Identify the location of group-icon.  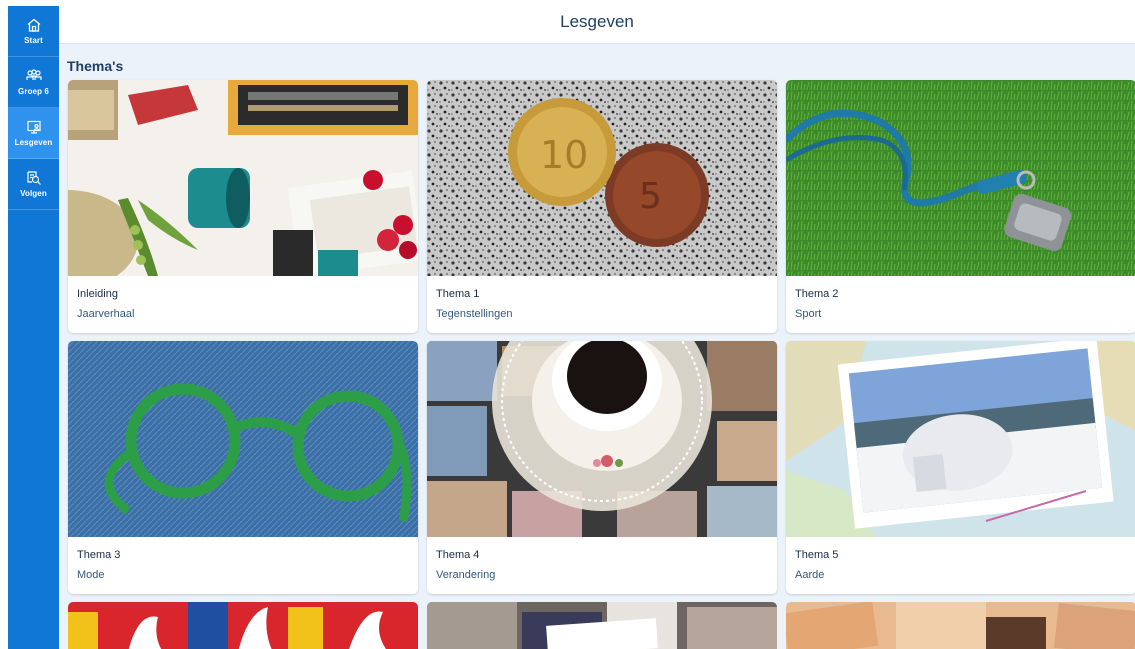
(33, 74).